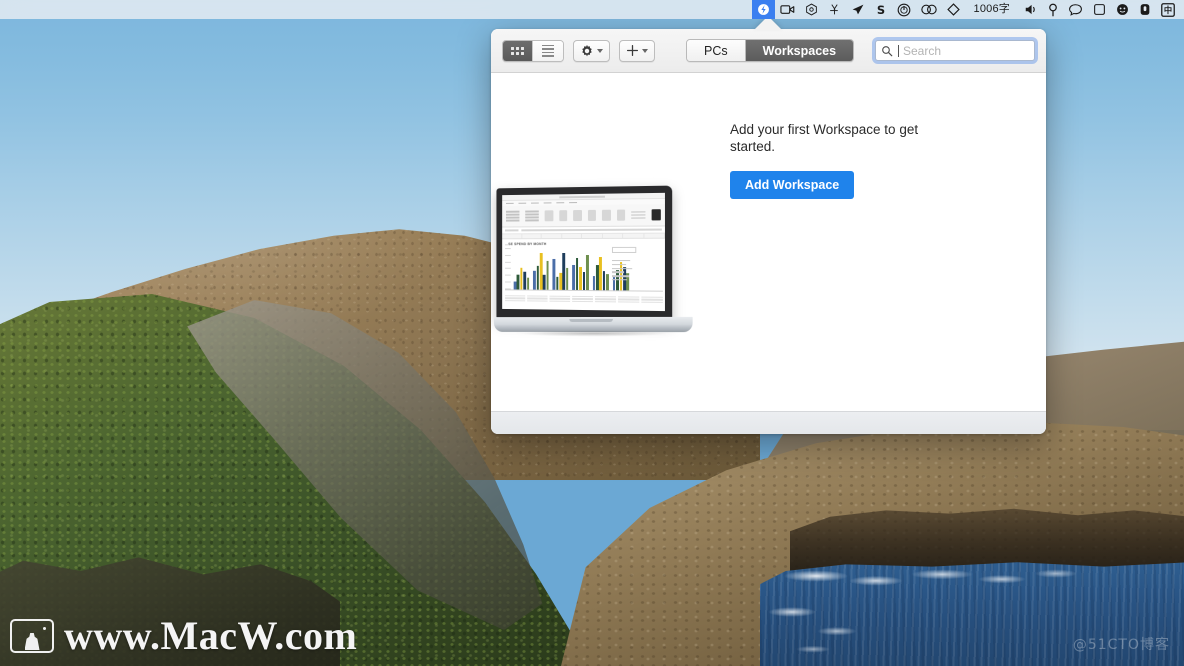  What do you see at coordinates (32, 636) in the screenshot?
I see `monitor-icon` at bounding box center [32, 636].